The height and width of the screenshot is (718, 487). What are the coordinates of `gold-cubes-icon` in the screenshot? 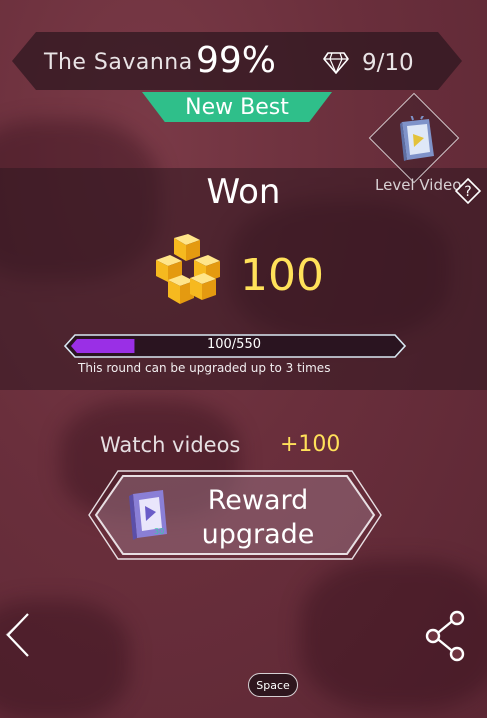 It's located at (188, 269).